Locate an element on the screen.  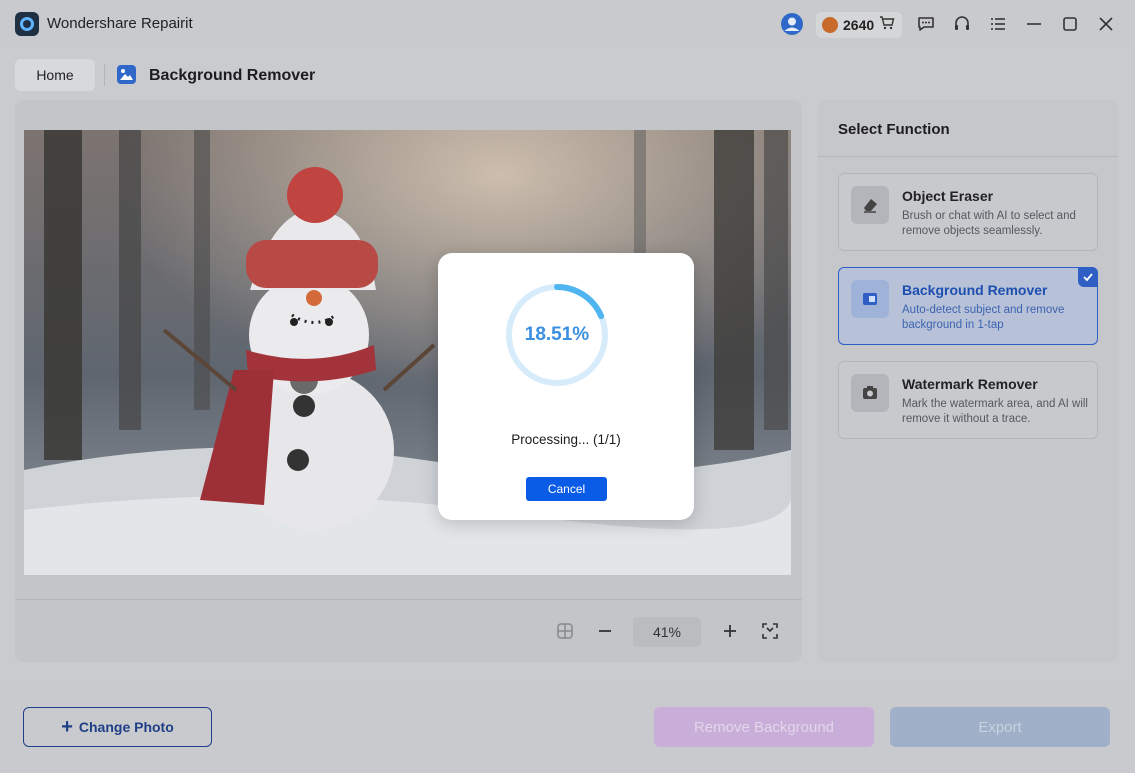
selected-check-icon is located at coordinates (1088, 277).